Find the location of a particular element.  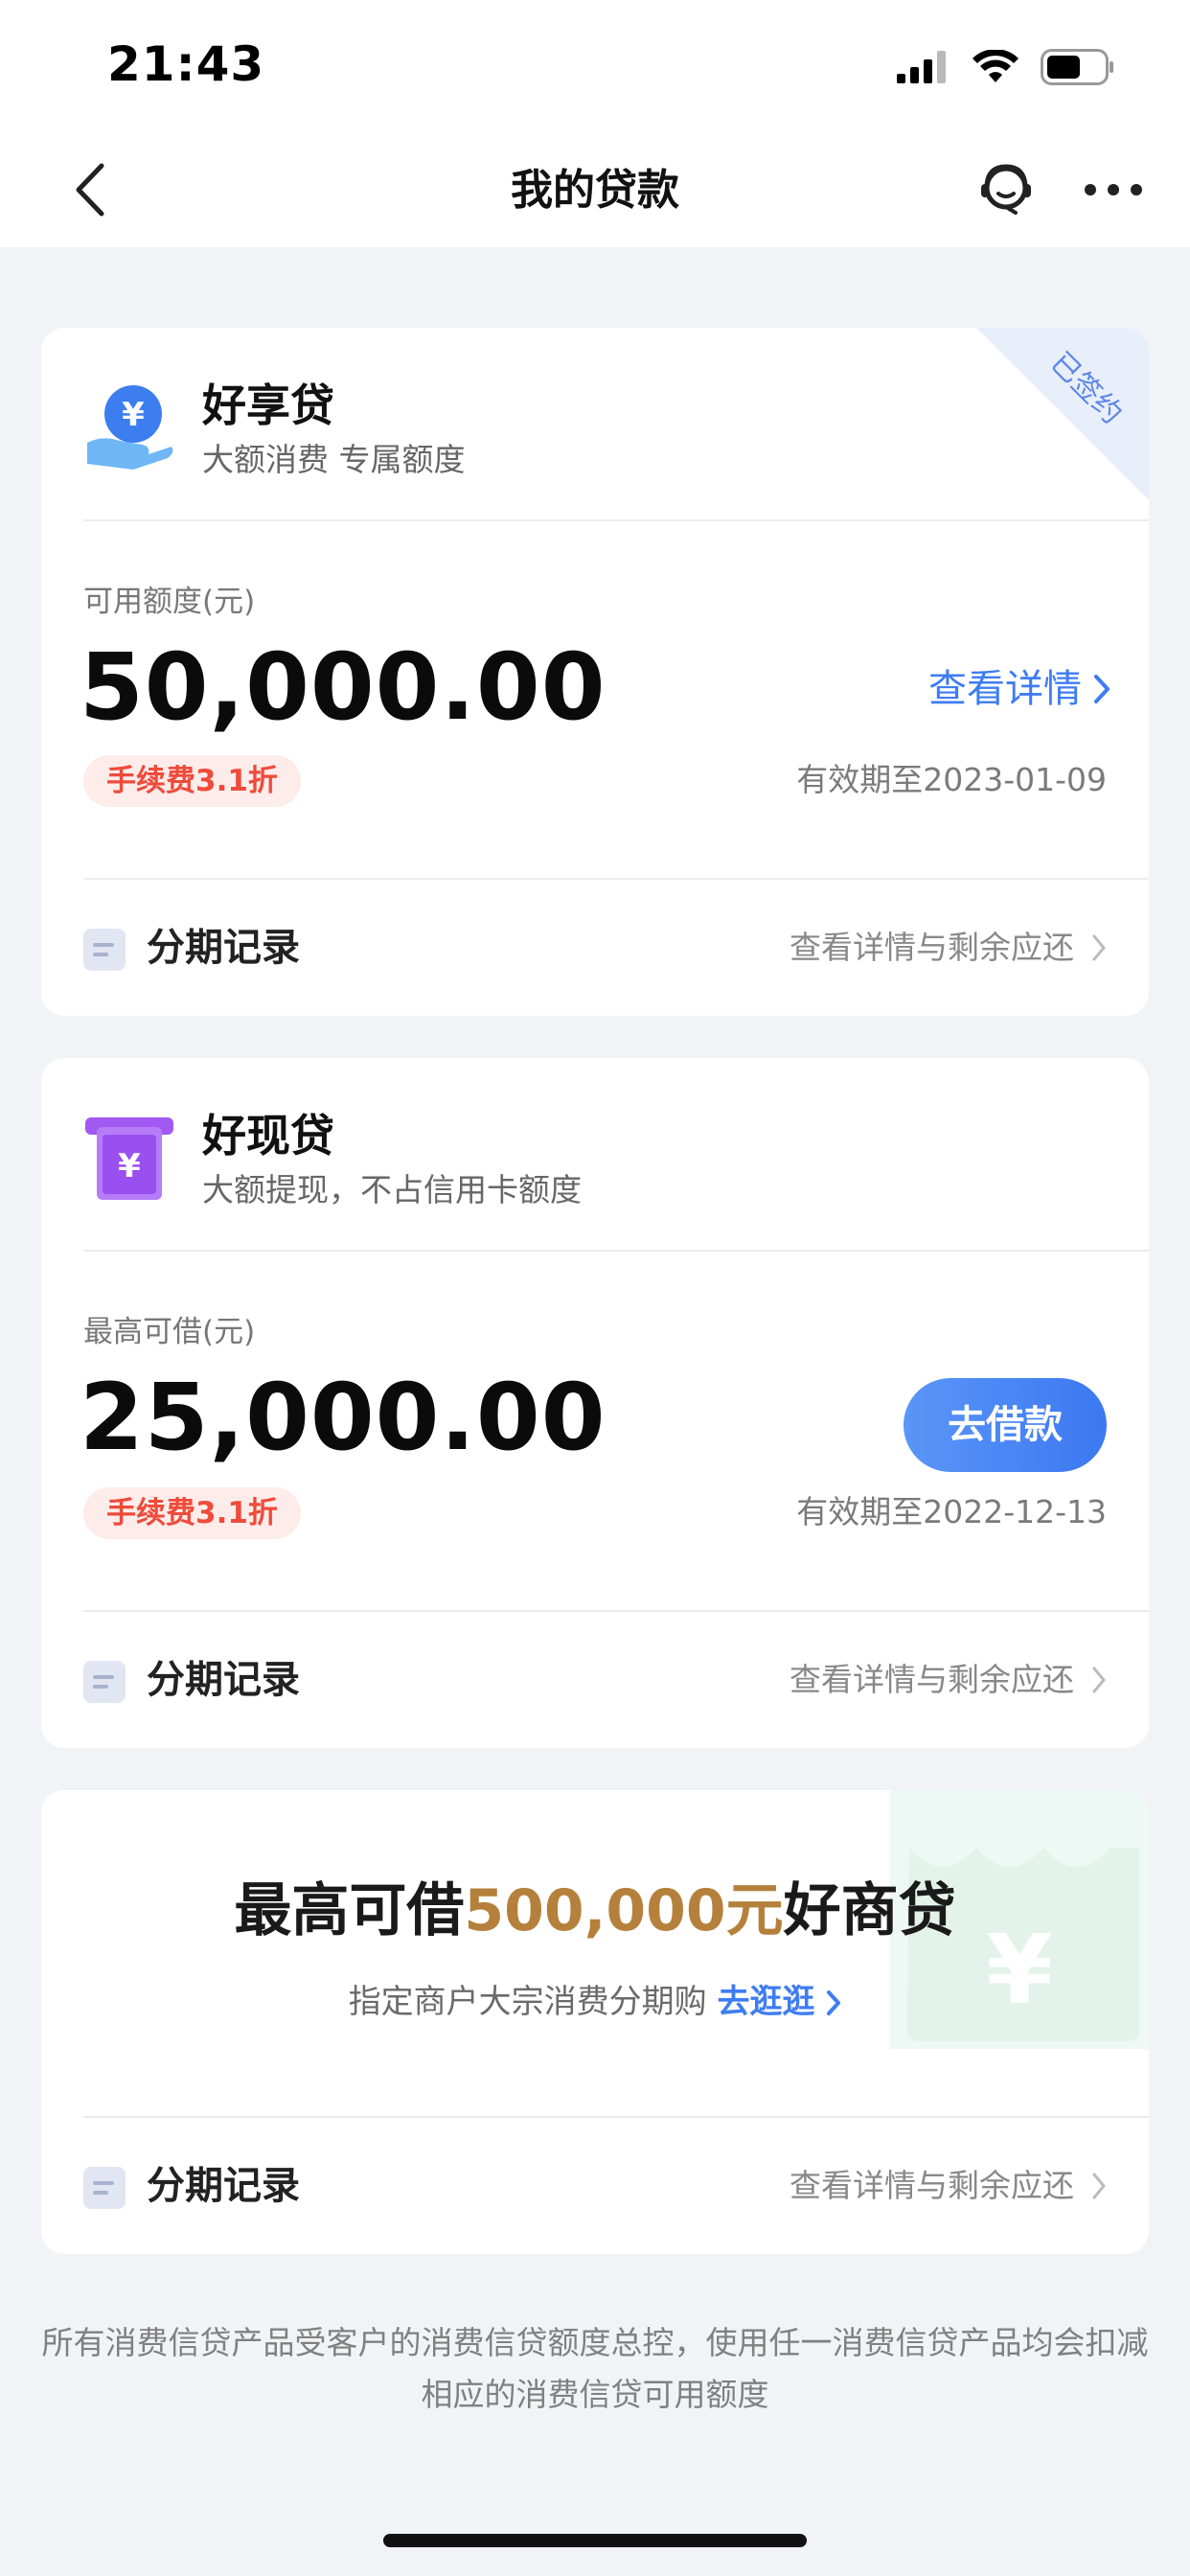

wifi-icon is located at coordinates (996, 66).